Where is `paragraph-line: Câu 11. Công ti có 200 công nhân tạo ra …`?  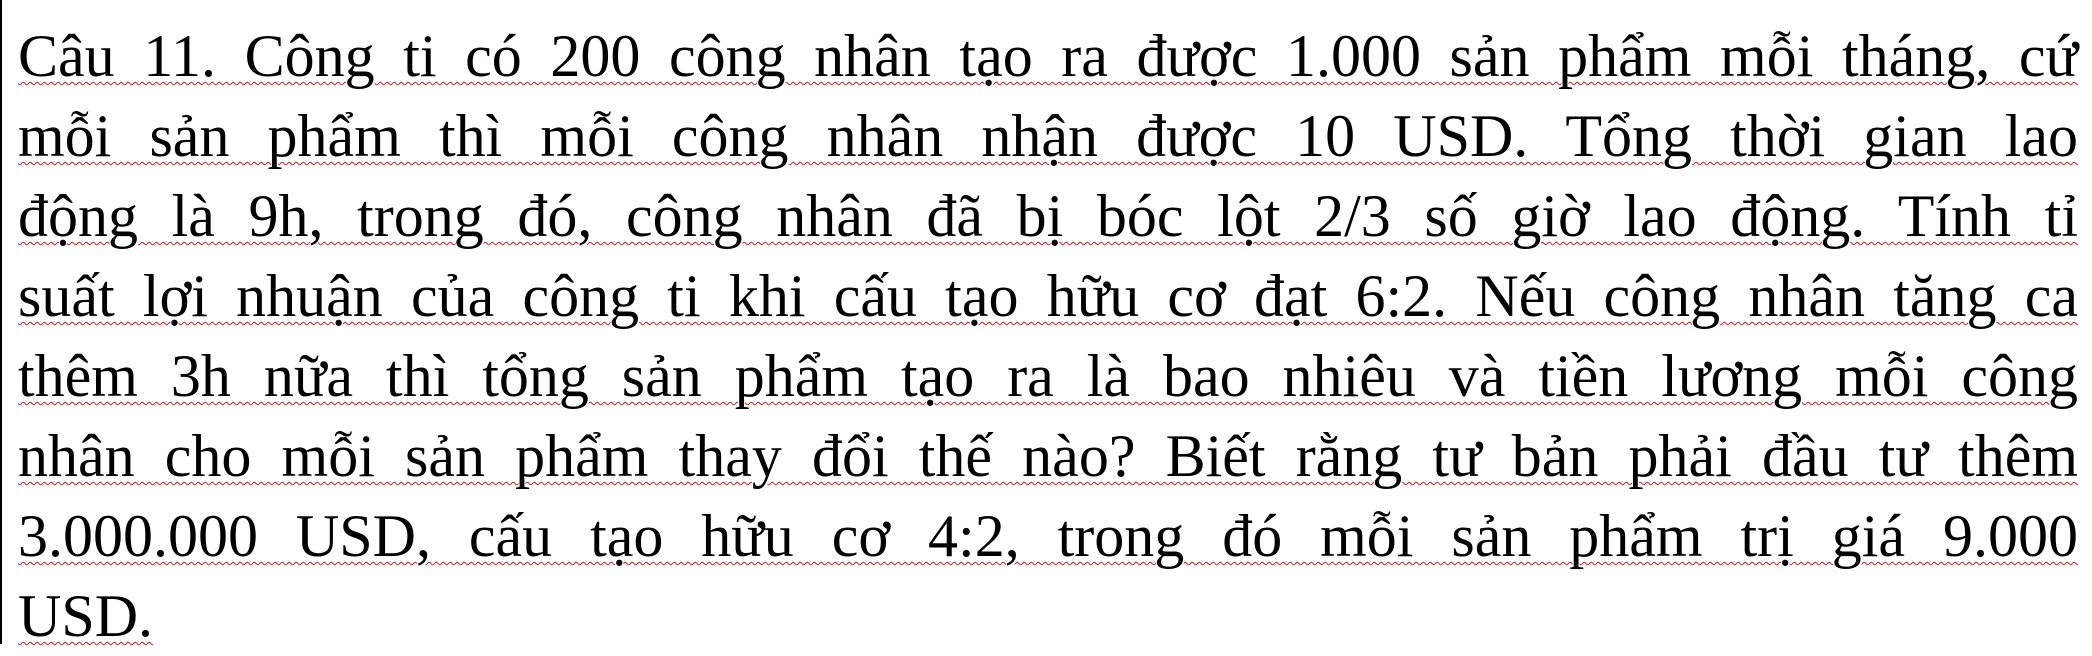
paragraph-line: Câu 11. Công ti có 200 công nhân tạo ra … is located at coordinates (1048, 56).